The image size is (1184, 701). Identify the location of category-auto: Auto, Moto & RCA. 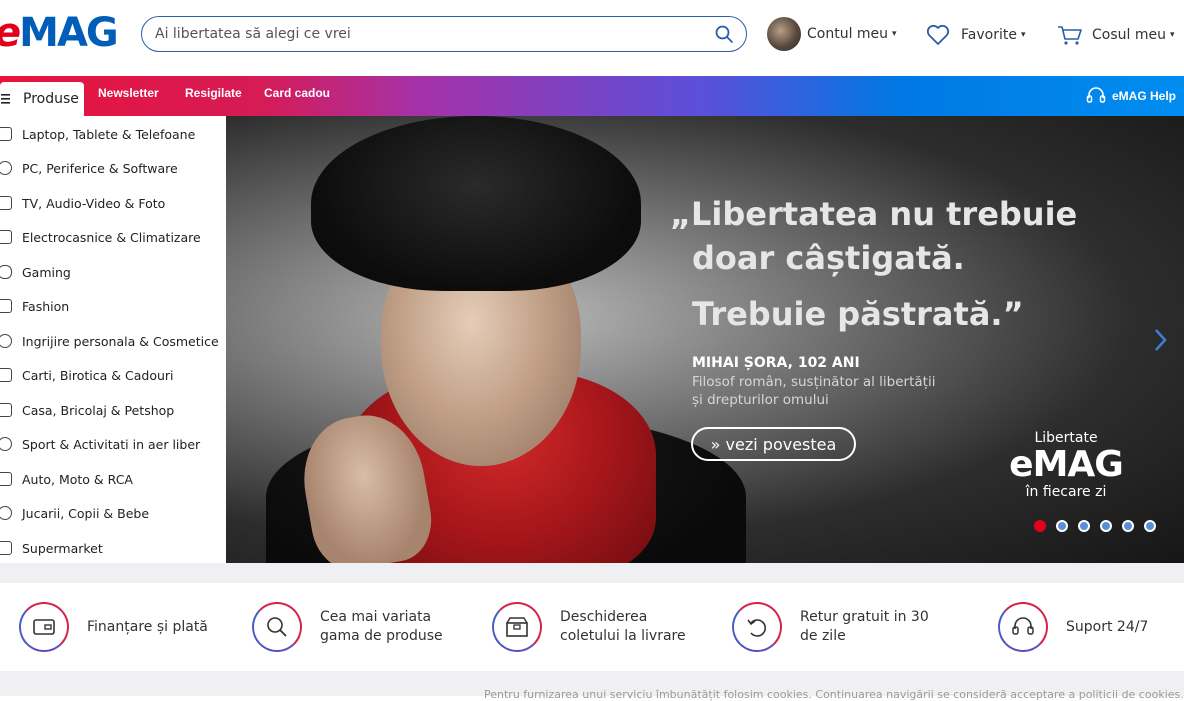
(113, 479).